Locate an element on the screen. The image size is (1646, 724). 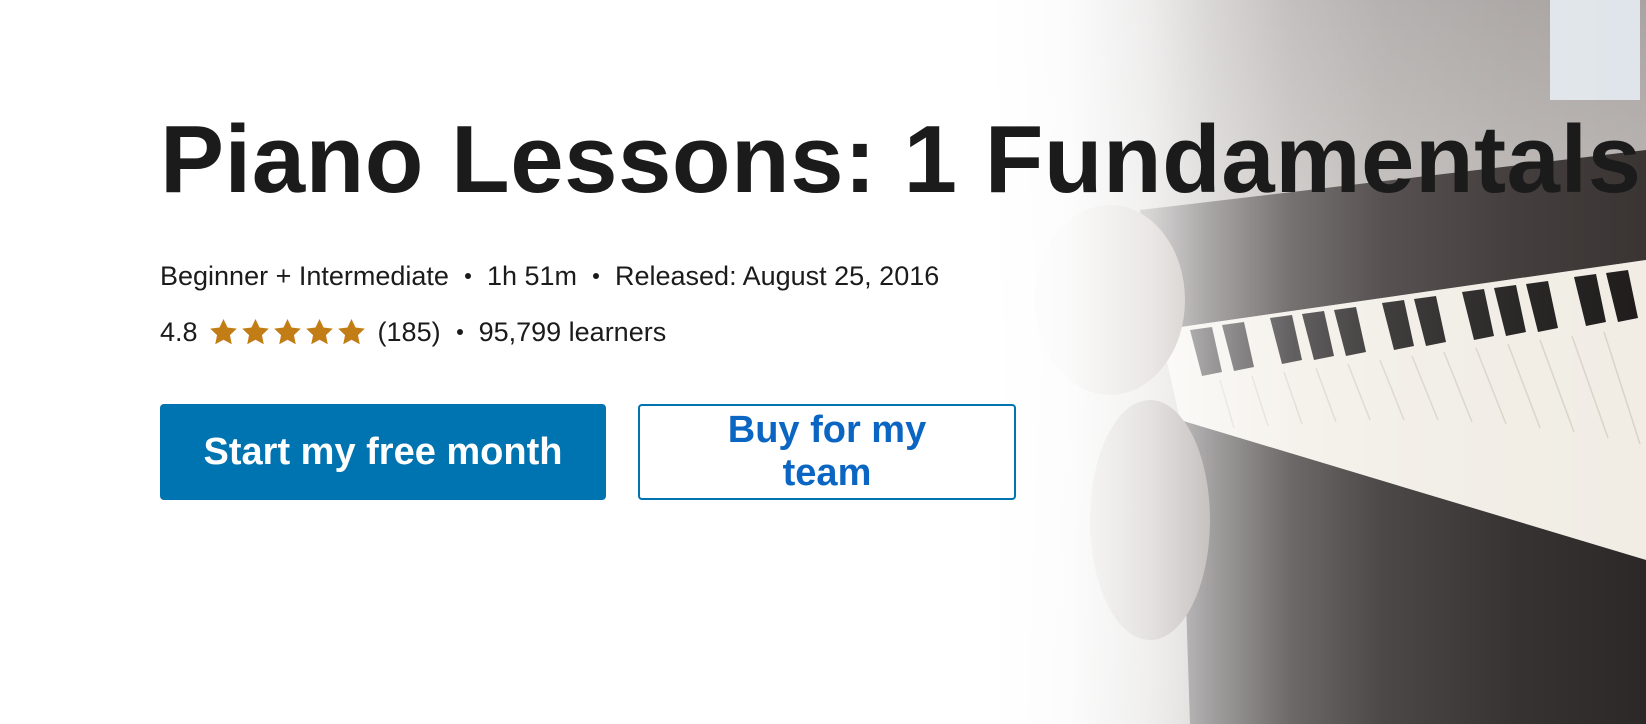
course-actions: Start my free month Buy for my team is located at coordinates (588, 452).